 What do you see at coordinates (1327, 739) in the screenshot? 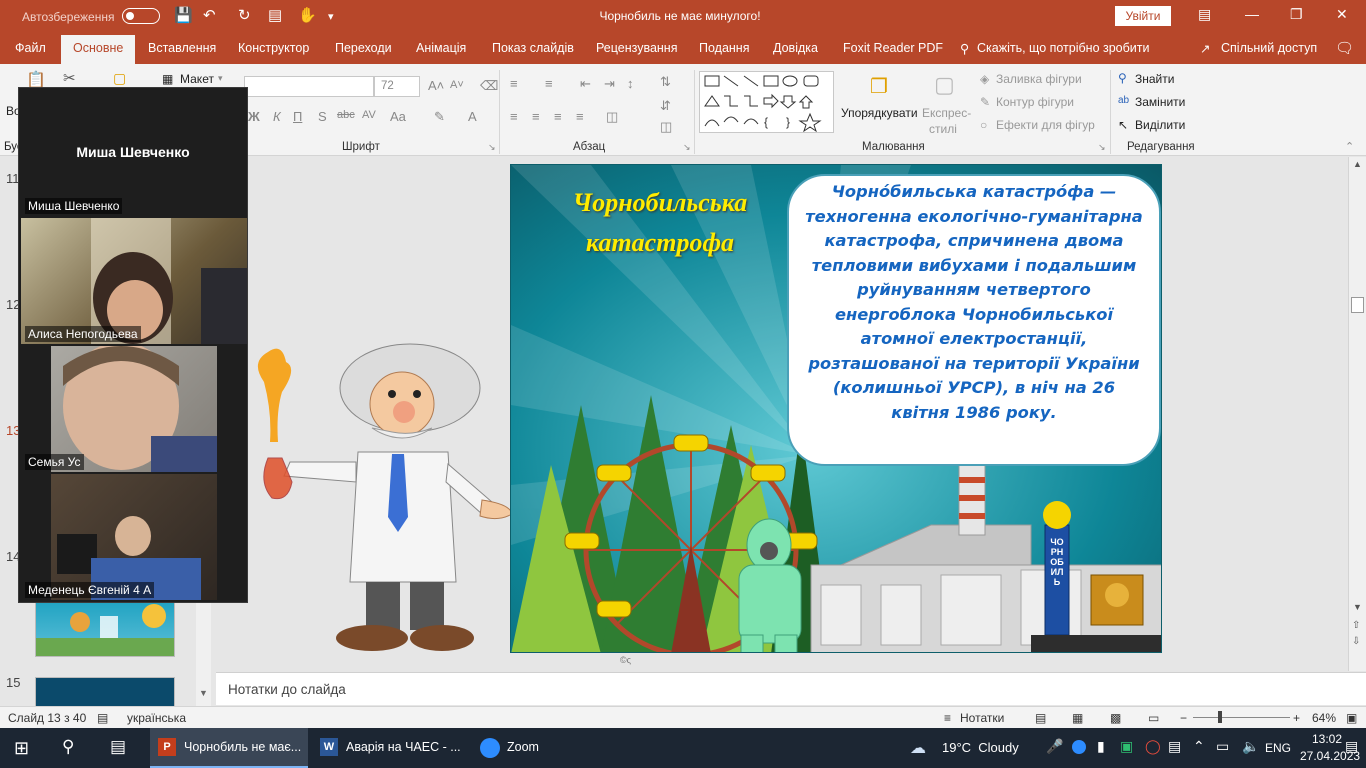
I see `clock-time: 13:02` at bounding box center [1327, 739].